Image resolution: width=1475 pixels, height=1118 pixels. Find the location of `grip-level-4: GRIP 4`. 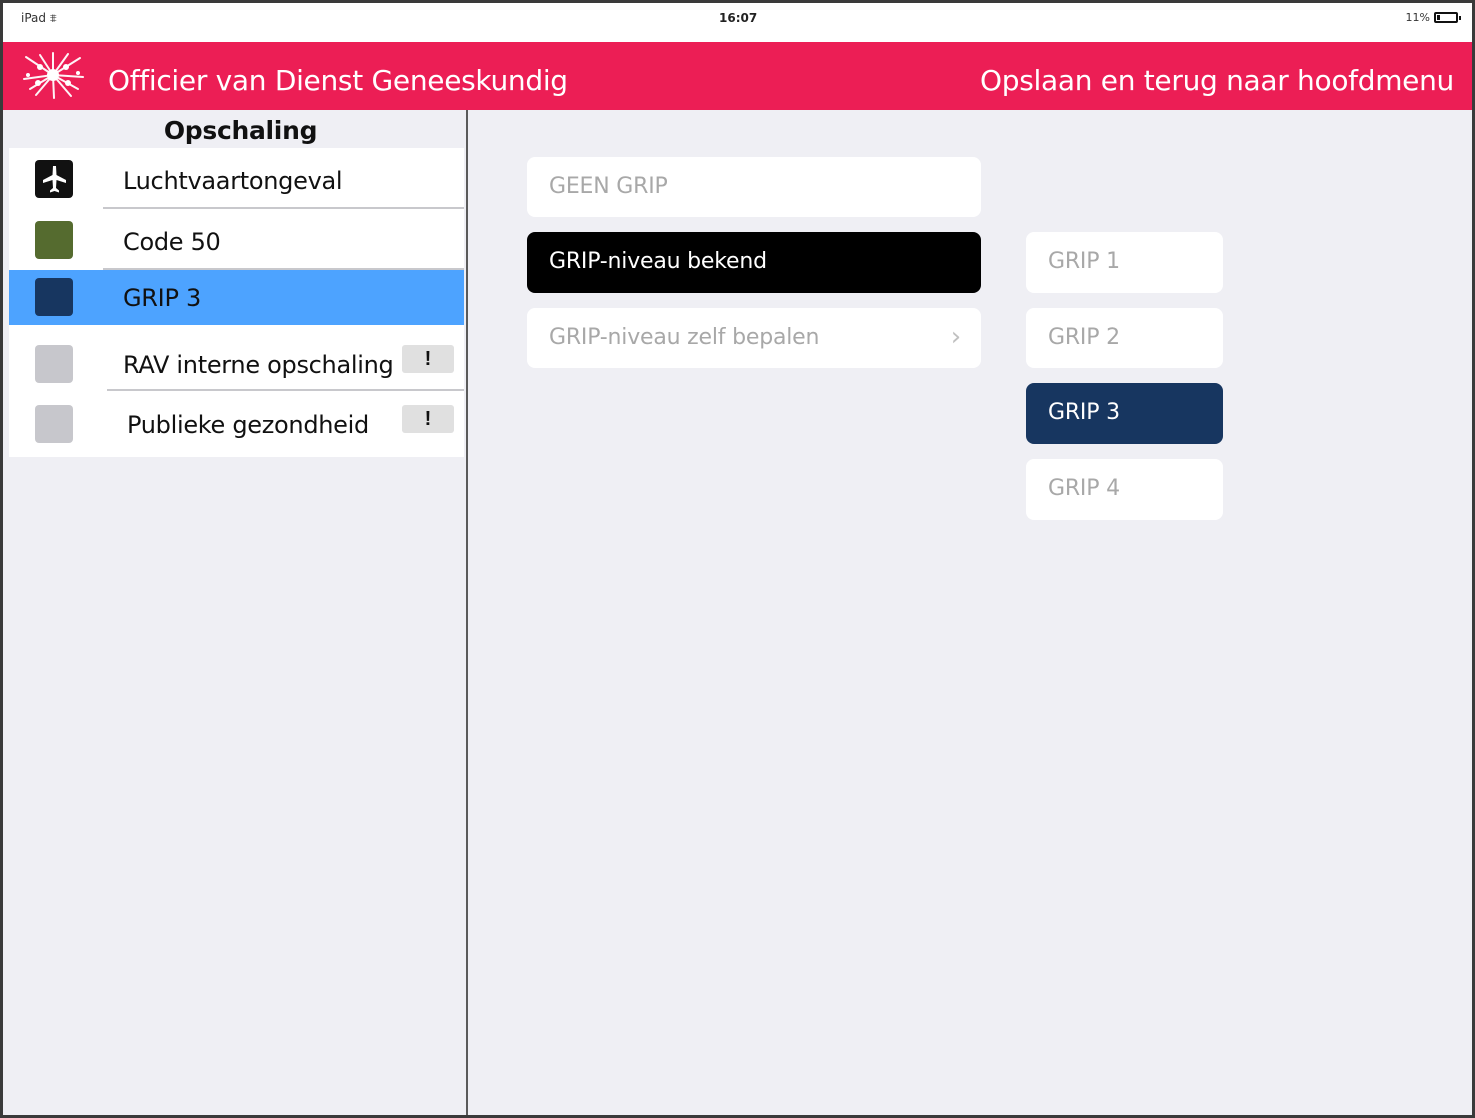

grip-level-4: GRIP 4 is located at coordinates (1124, 489).